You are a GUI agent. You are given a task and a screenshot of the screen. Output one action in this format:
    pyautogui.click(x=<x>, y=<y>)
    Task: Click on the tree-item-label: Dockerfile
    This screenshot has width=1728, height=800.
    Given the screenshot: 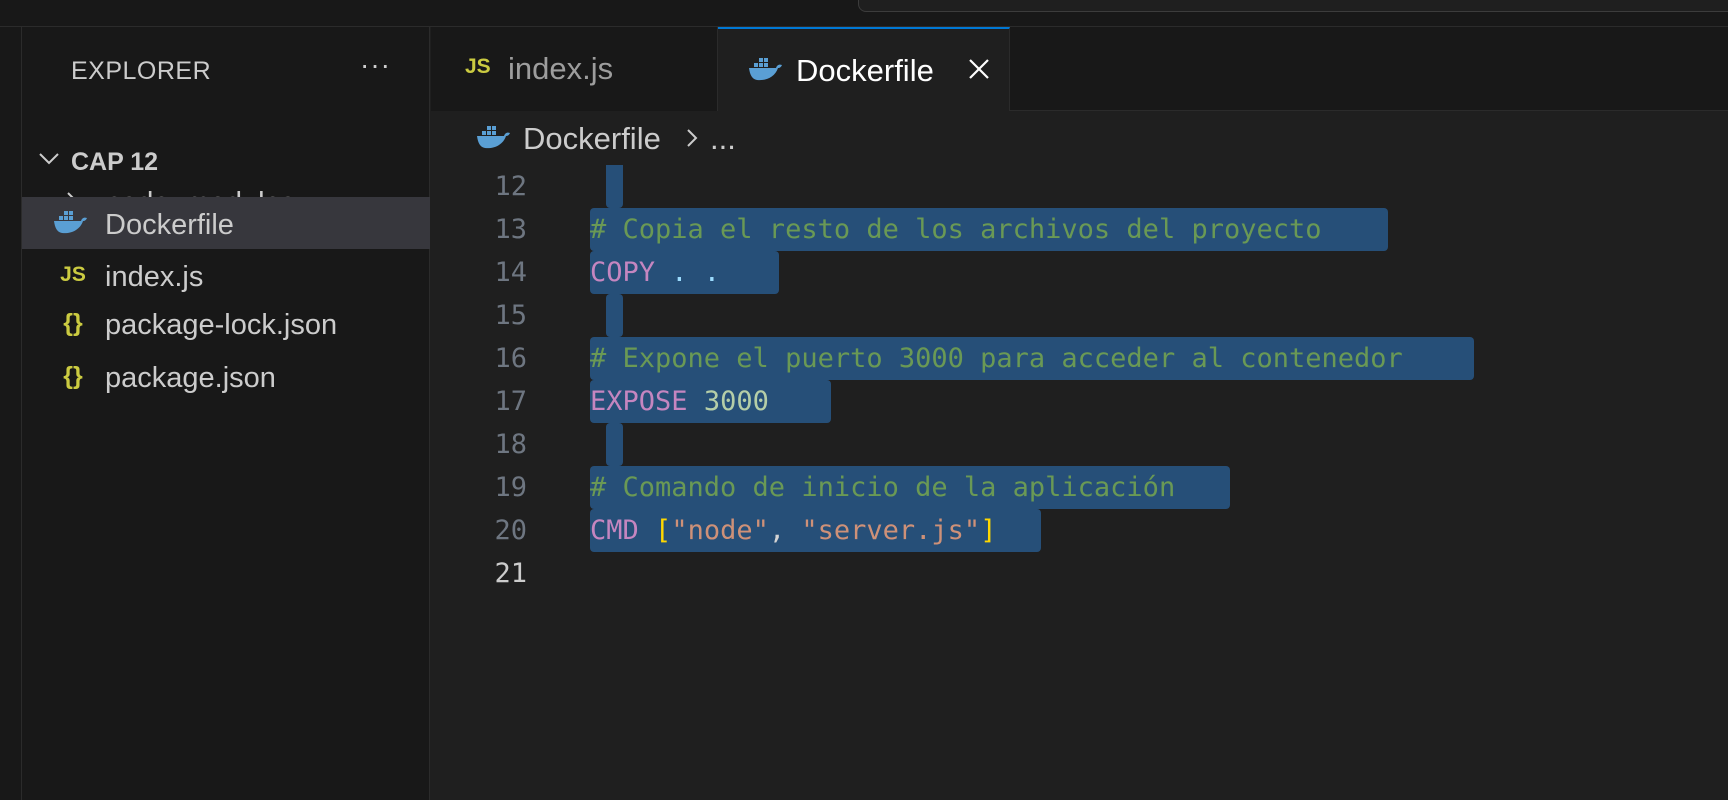 What is the action you would take?
    pyautogui.click(x=169, y=225)
    